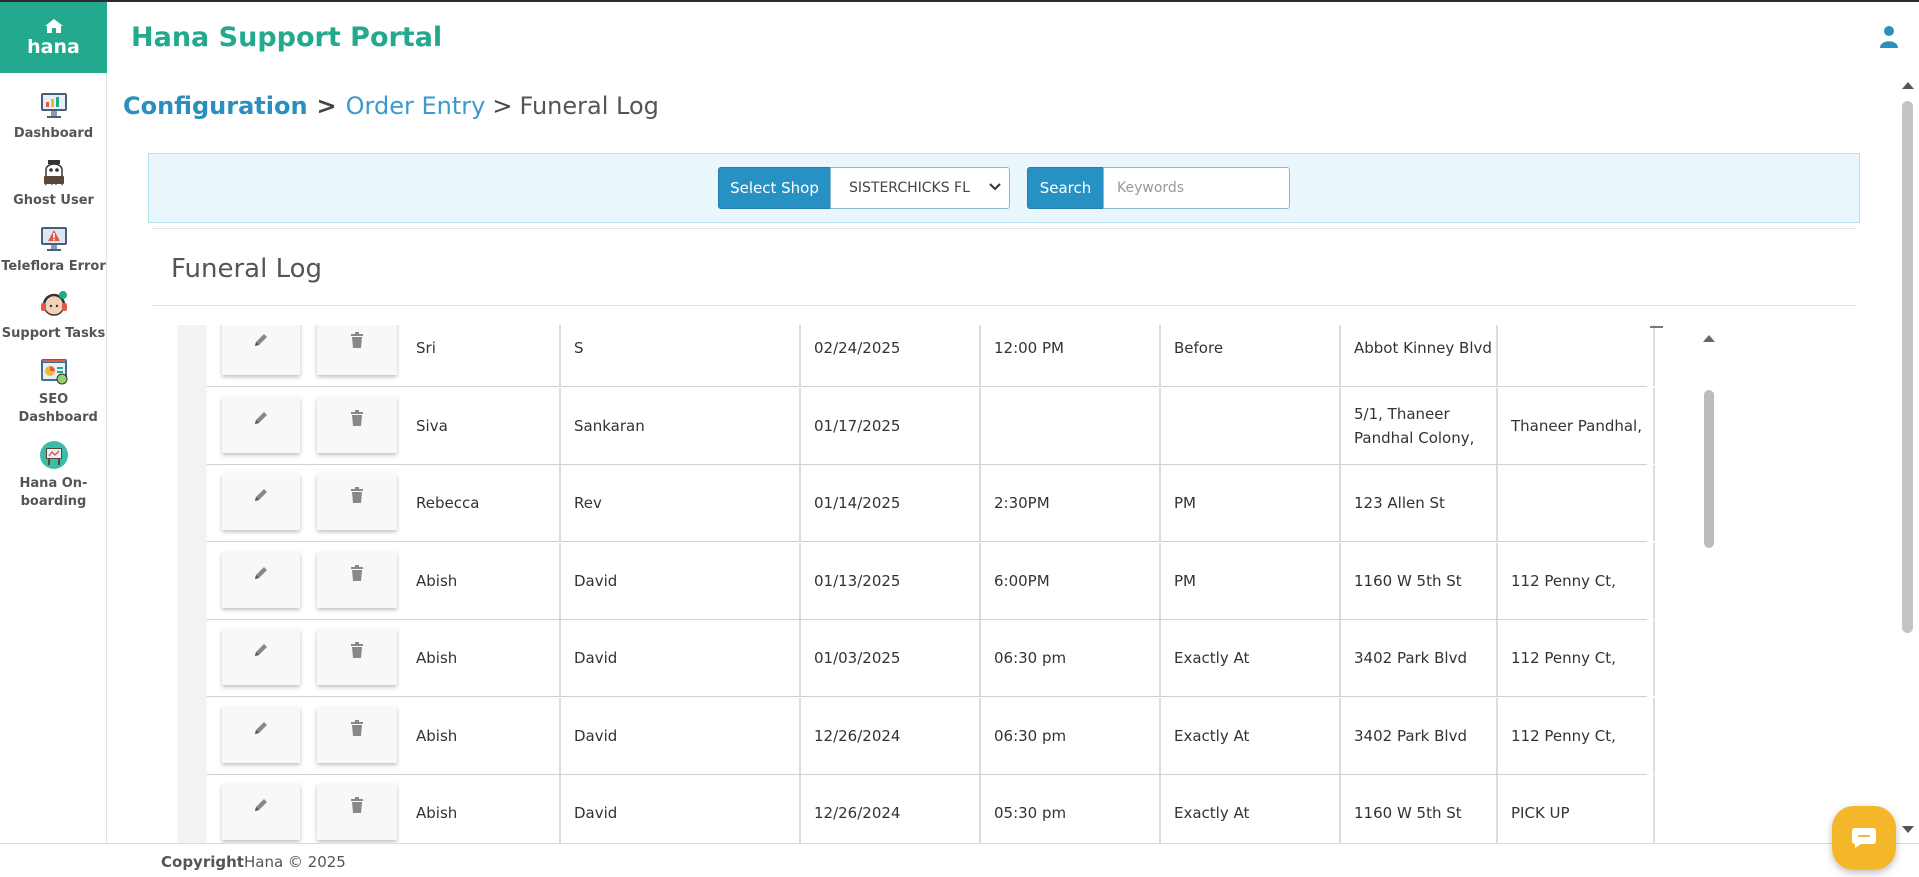 This screenshot has height=877, width=1919. I want to click on scroll-down-arrow-icon, so click(1908, 830).